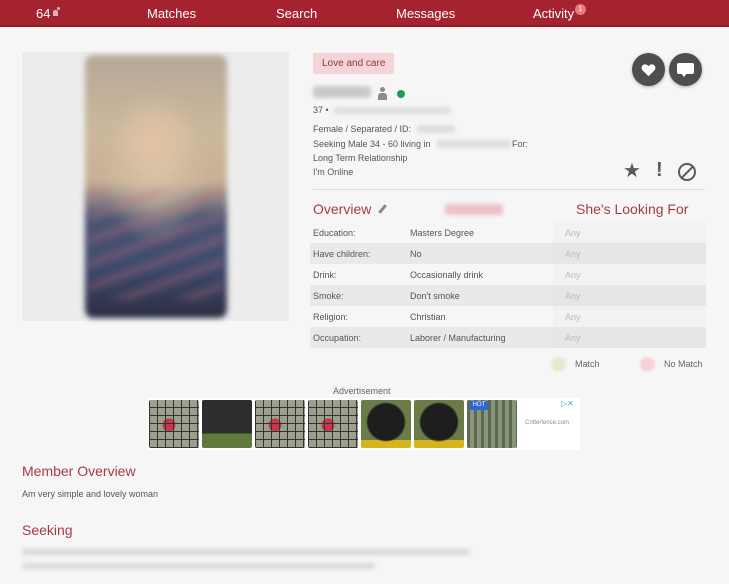 The width and height of the screenshot is (729, 584). Describe the element at coordinates (508, 316) in the screenshot. I see `table-row: Religion: Christian Any` at that location.